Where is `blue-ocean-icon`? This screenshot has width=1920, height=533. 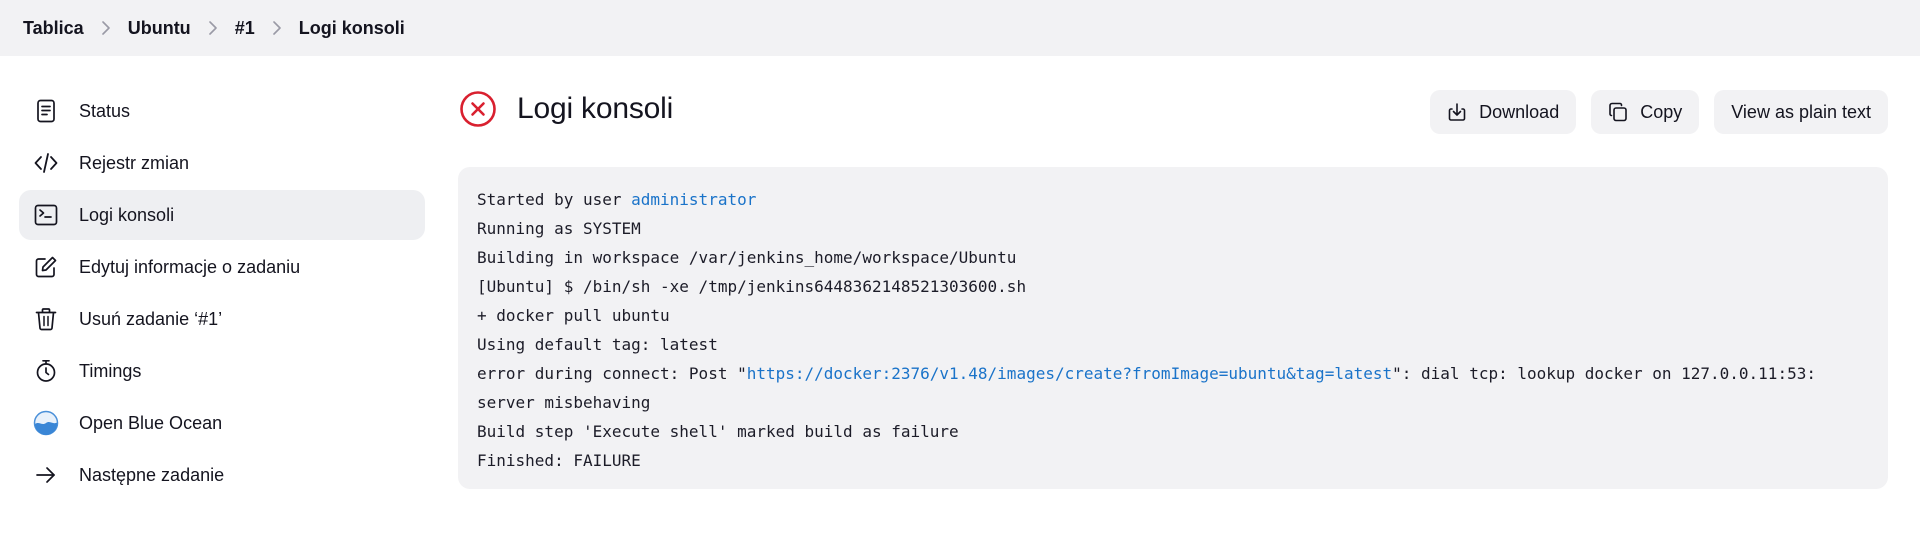
blue-ocean-icon is located at coordinates (46, 423).